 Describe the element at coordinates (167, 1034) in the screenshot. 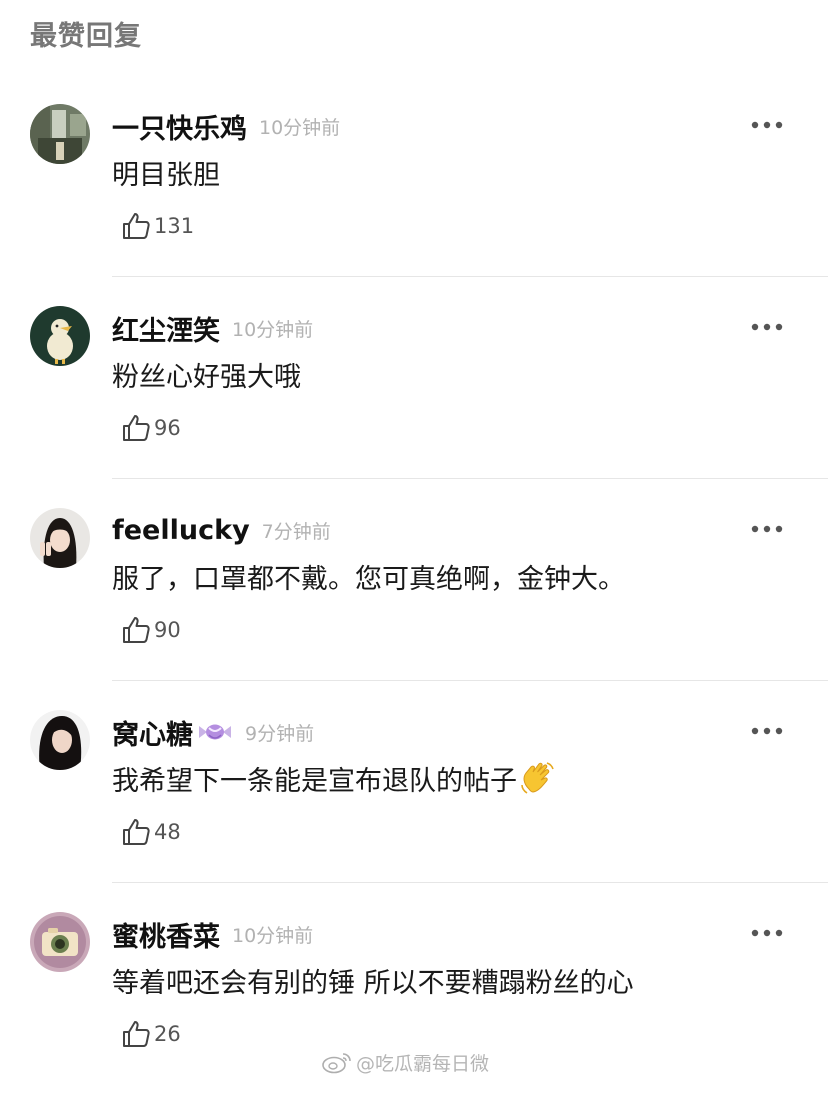

I see `like-count: 26` at that location.